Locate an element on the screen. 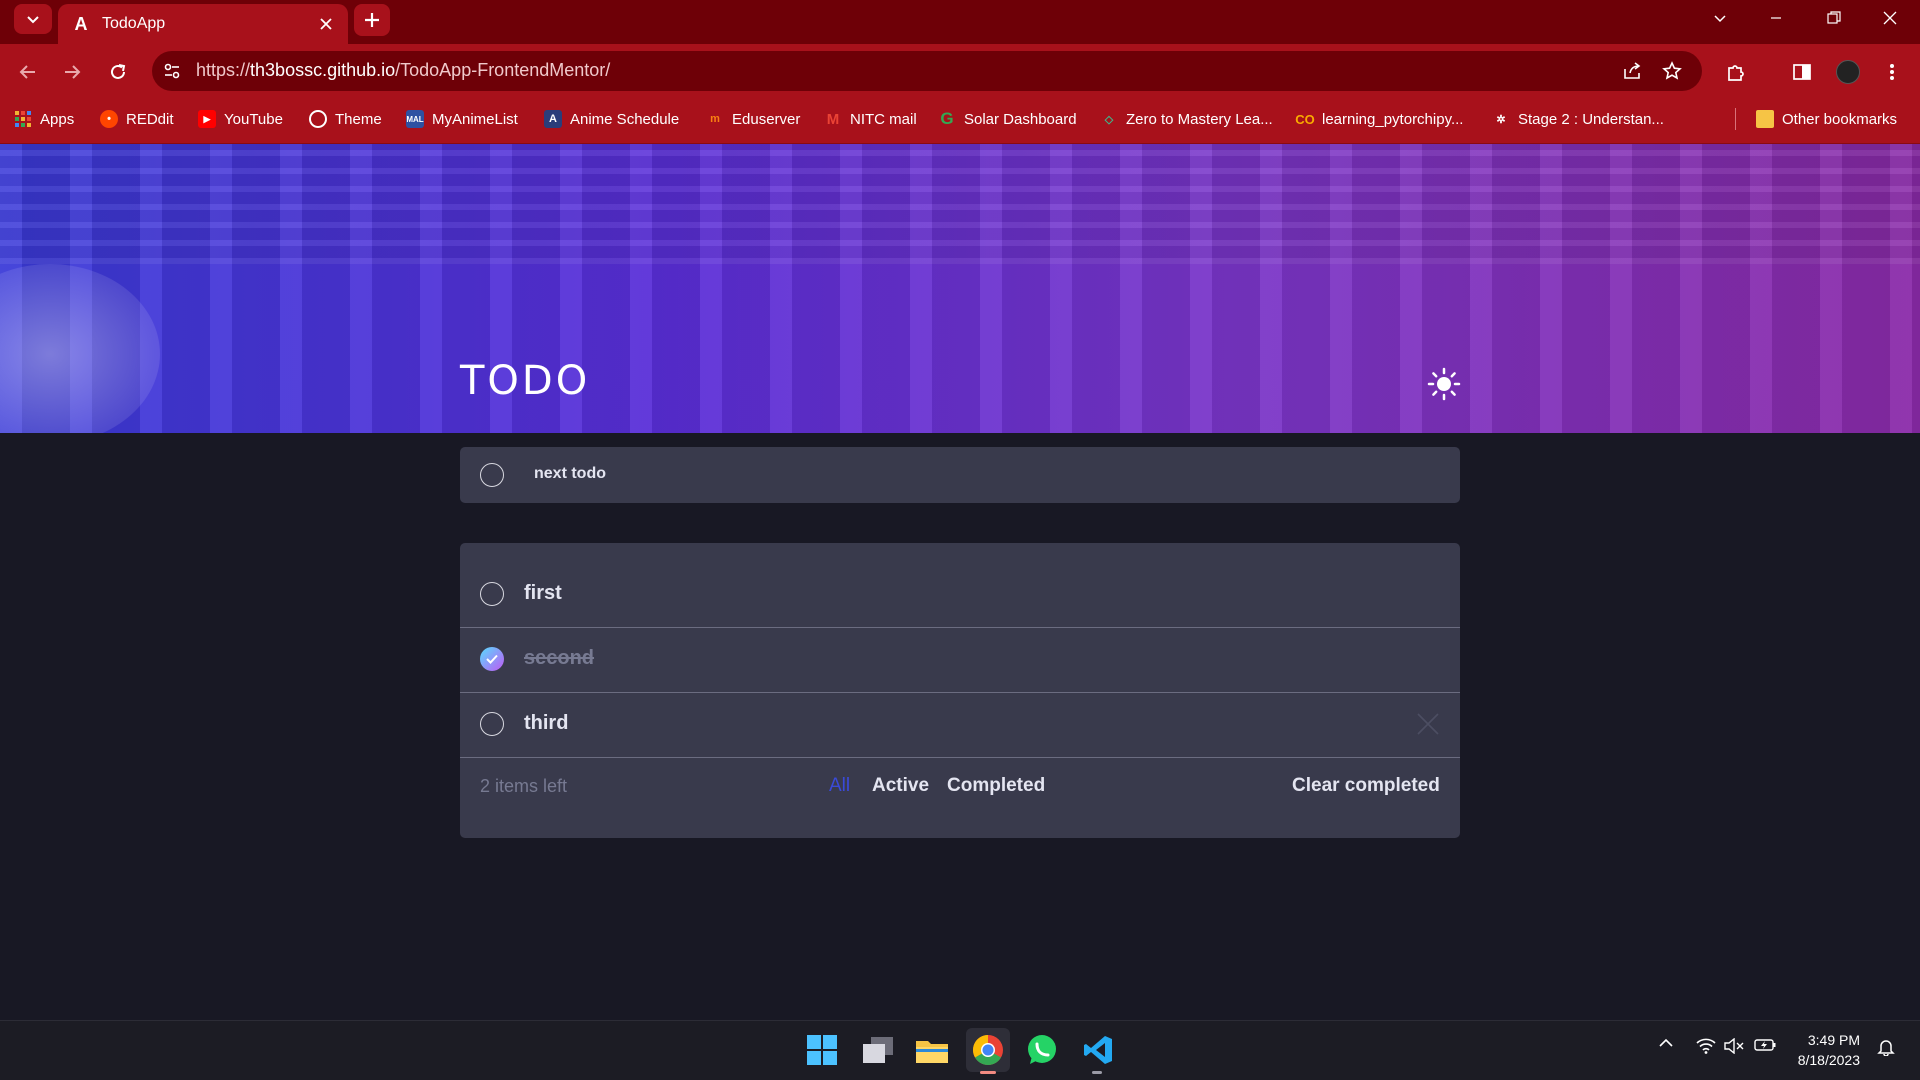  battery-status is located at coordinates (1765, 1045).